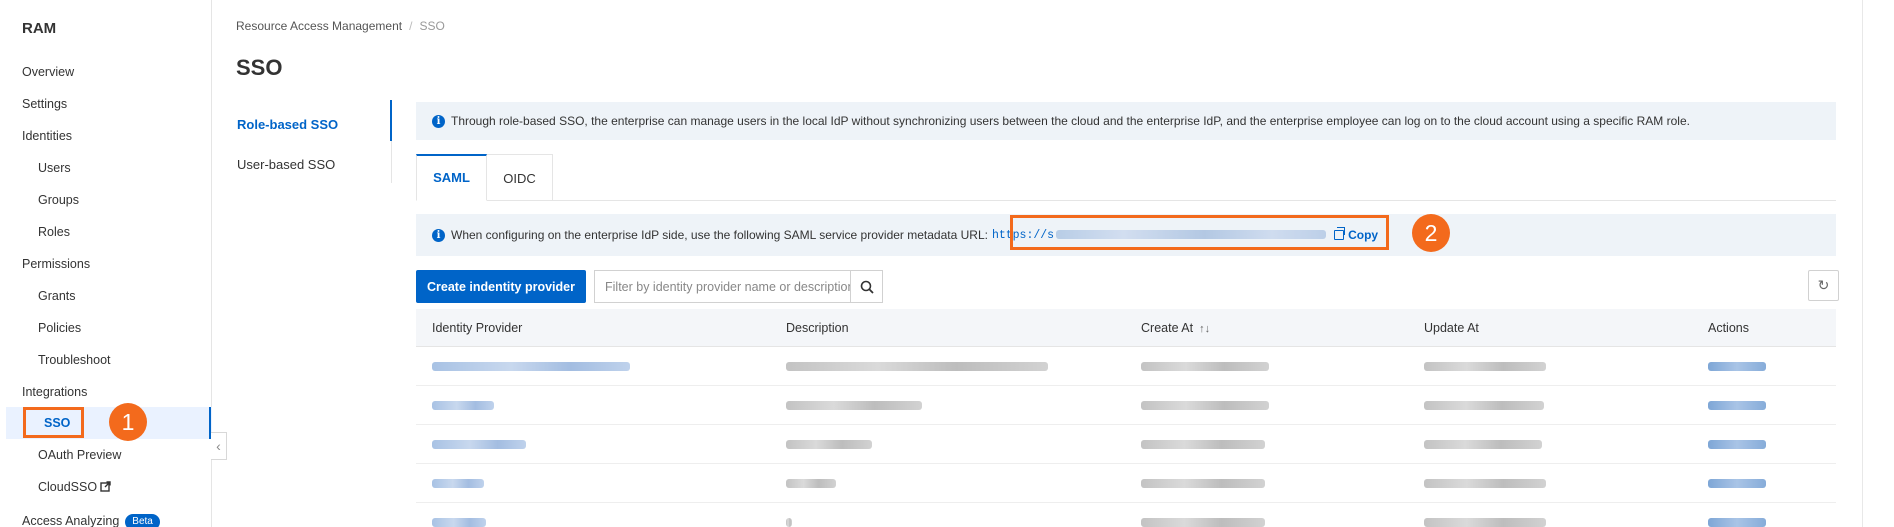 Image resolution: width=1894 pixels, height=527 pixels. What do you see at coordinates (71, 520) in the screenshot?
I see `access-analyzing-label: Access Analyzing` at bounding box center [71, 520].